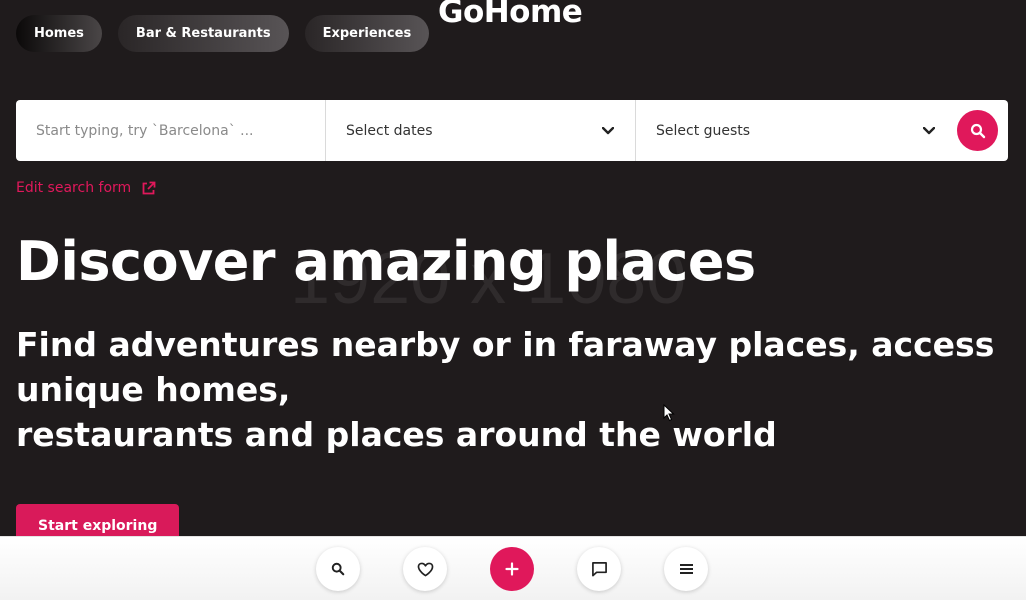  What do you see at coordinates (703, 130) in the screenshot?
I see `guests-label: Select guests` at bounding box center [703, 130].